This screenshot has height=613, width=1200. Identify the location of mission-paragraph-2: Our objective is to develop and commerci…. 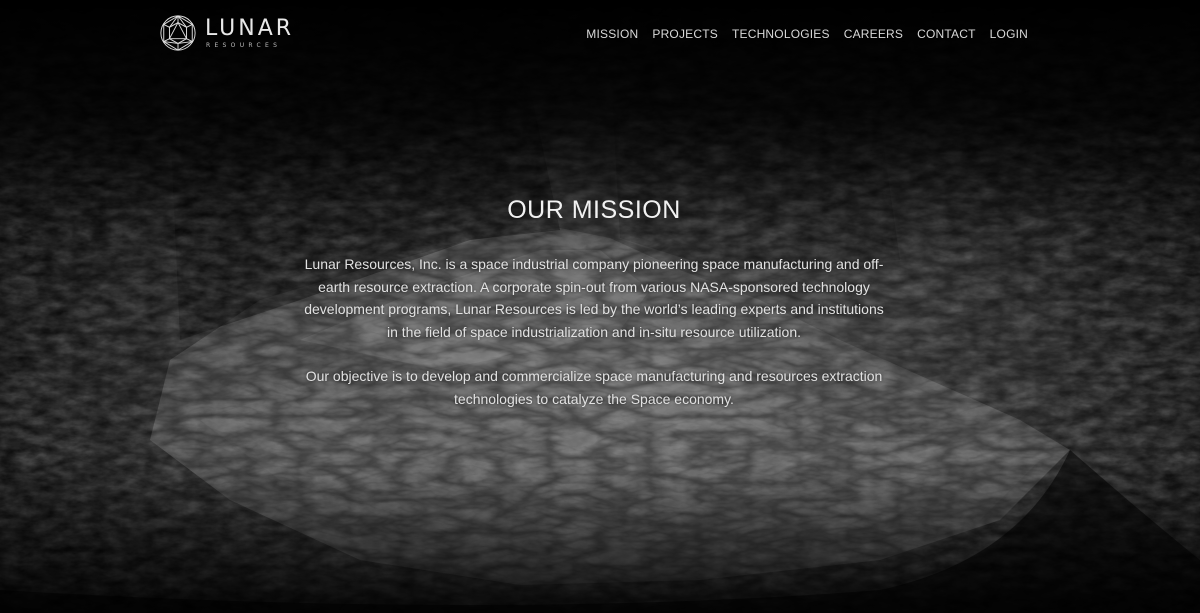
(594, 387).